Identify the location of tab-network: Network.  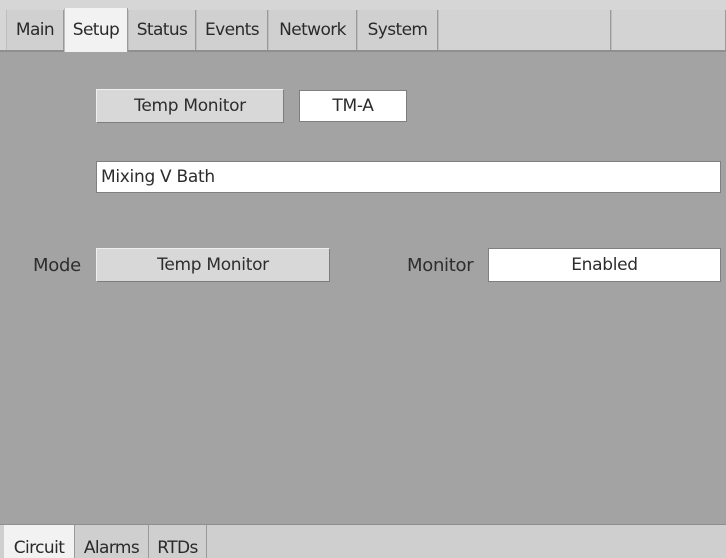
(312, 30).